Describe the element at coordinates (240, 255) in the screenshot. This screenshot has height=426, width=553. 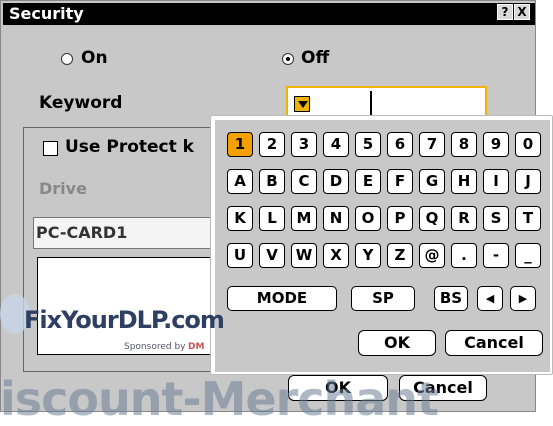
I see `key-3-0: U` at that location.